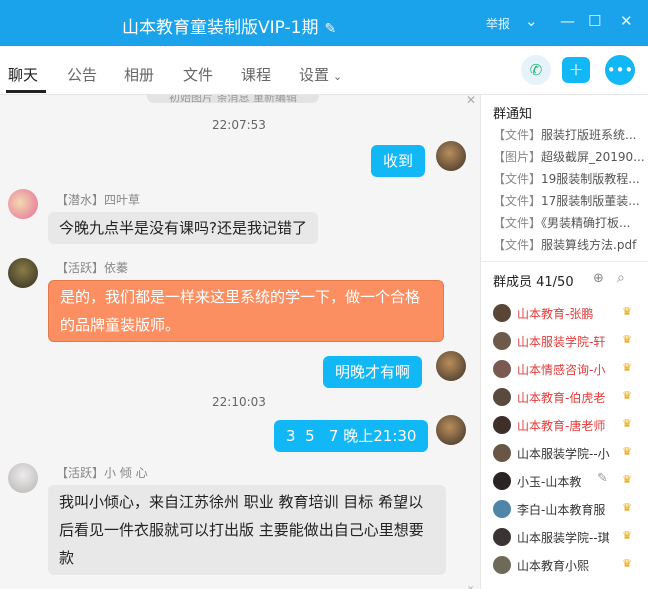  Describe the element at coordinates (576, 70) in the screenshot. I see `add-message-icon: ＋` at that location.